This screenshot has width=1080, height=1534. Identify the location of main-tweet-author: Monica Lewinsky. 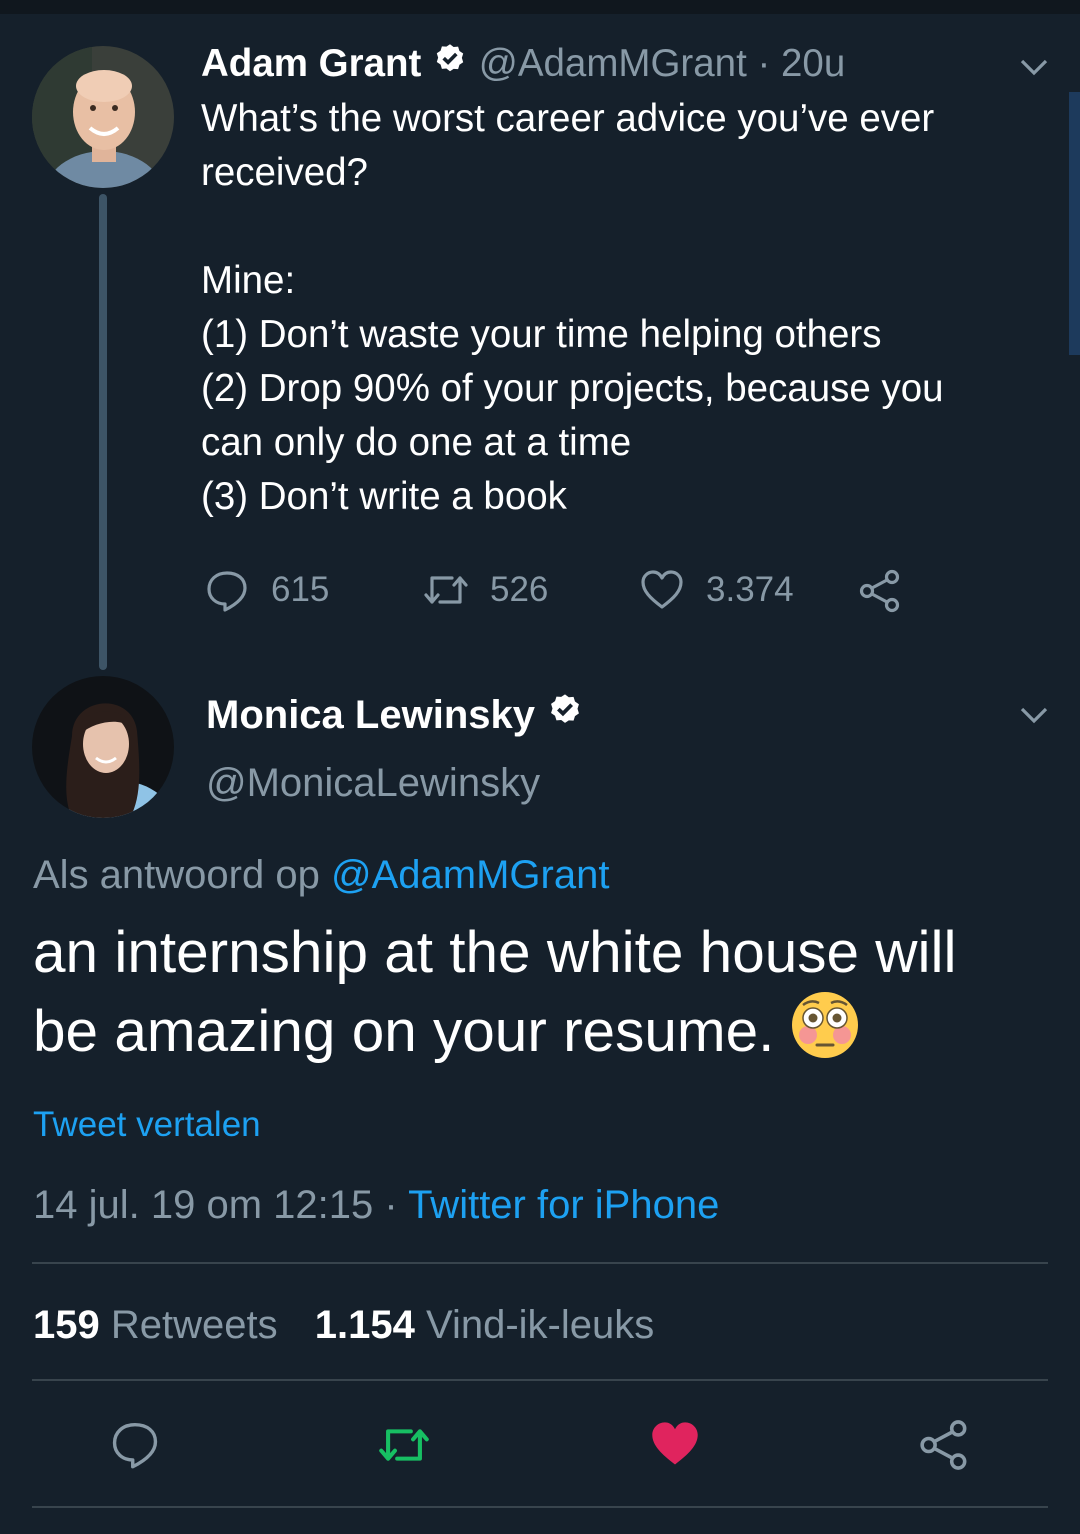
(395, 715).